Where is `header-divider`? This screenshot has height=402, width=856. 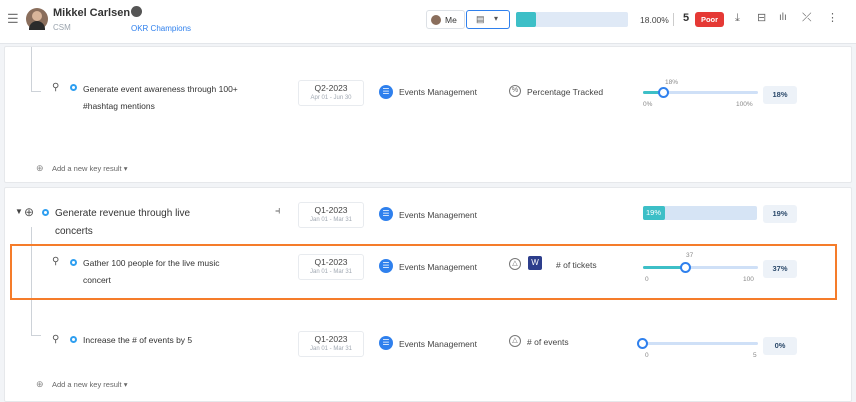
header-divider is located at coordinates (673, 19).